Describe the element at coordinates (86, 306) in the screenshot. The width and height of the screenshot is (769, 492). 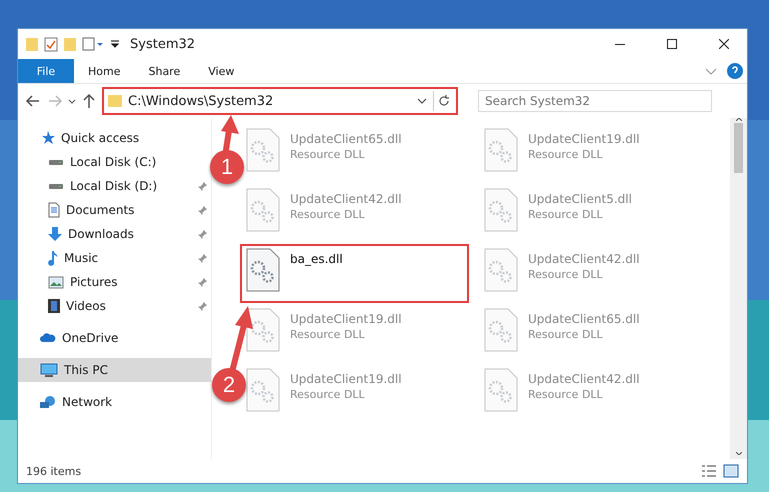
I see `sidebar-label: Videos` at that location.